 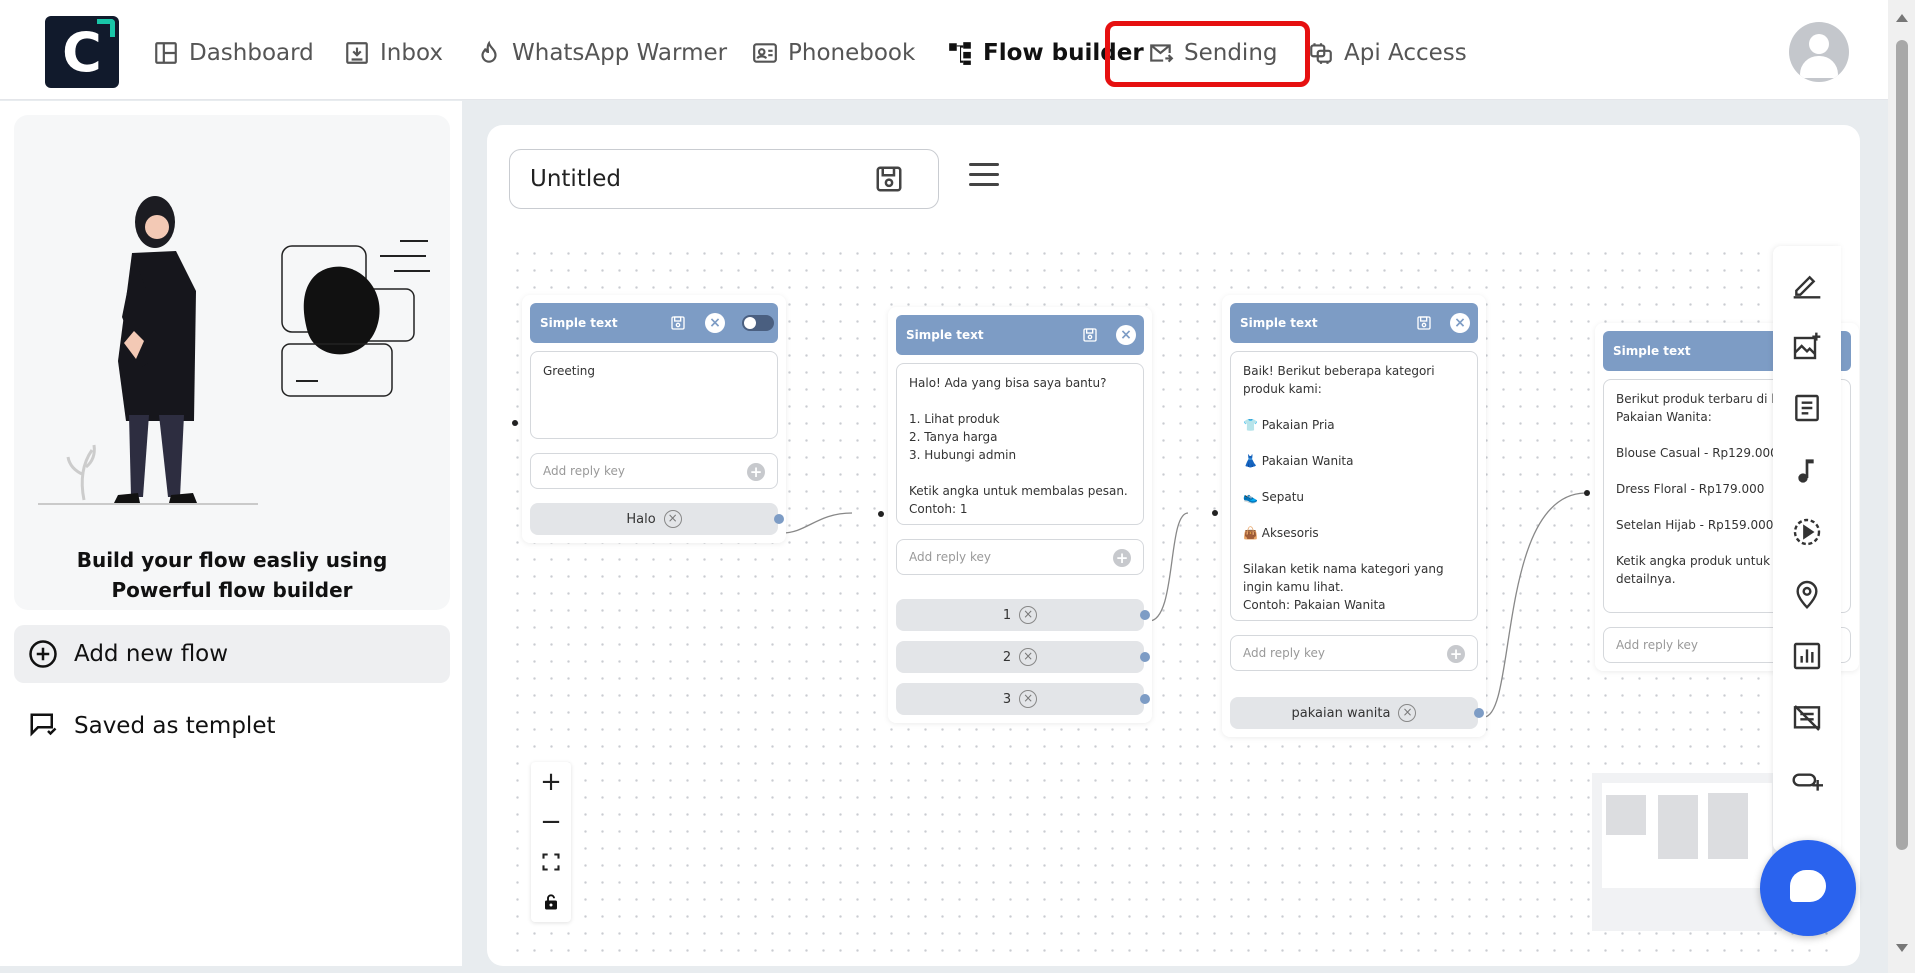 What do you see at coordinates (1807, 780) in the screenshot?
I see `link-icon` at bounding box center [1807, 780].